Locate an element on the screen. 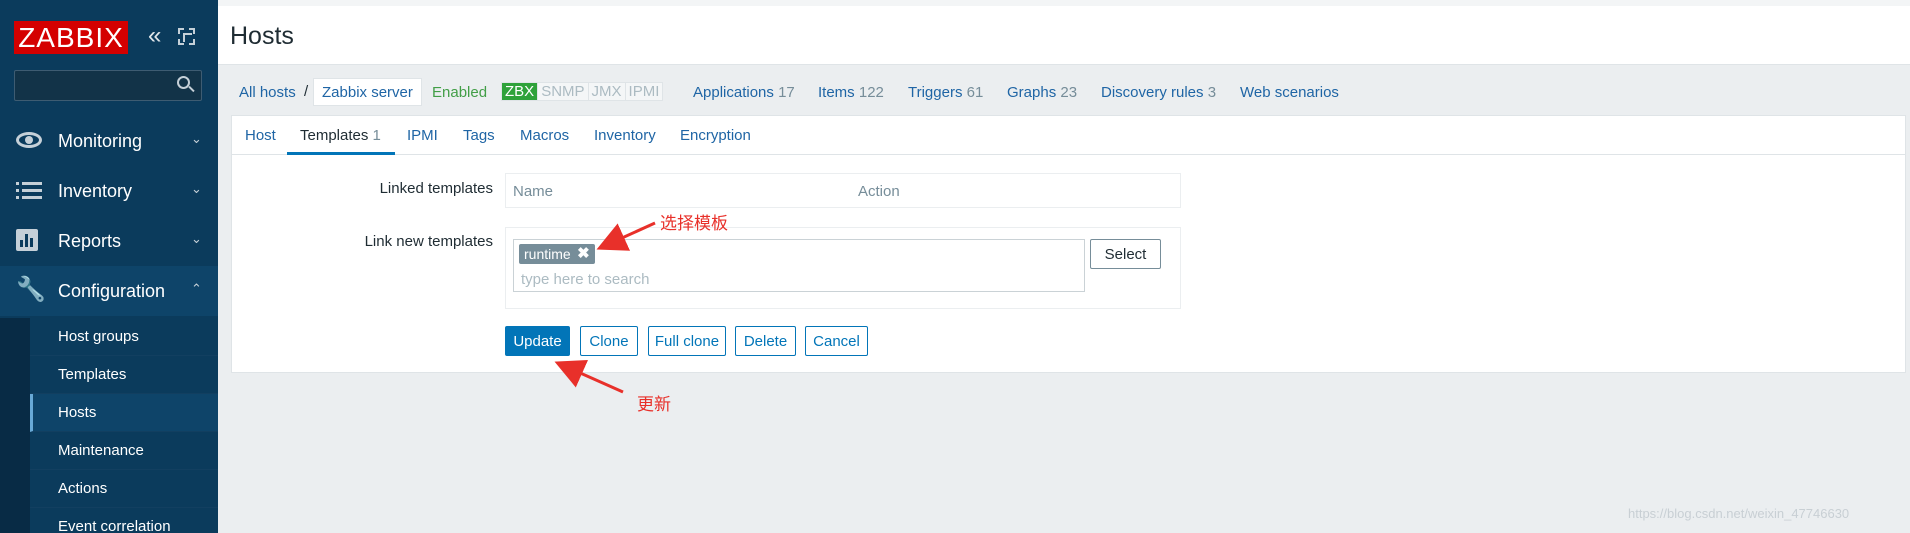 This screenshot has height=533, width=1910. availability-indicators: ZBX SNMP JMX IPMI is located at coordinates (582, 91).